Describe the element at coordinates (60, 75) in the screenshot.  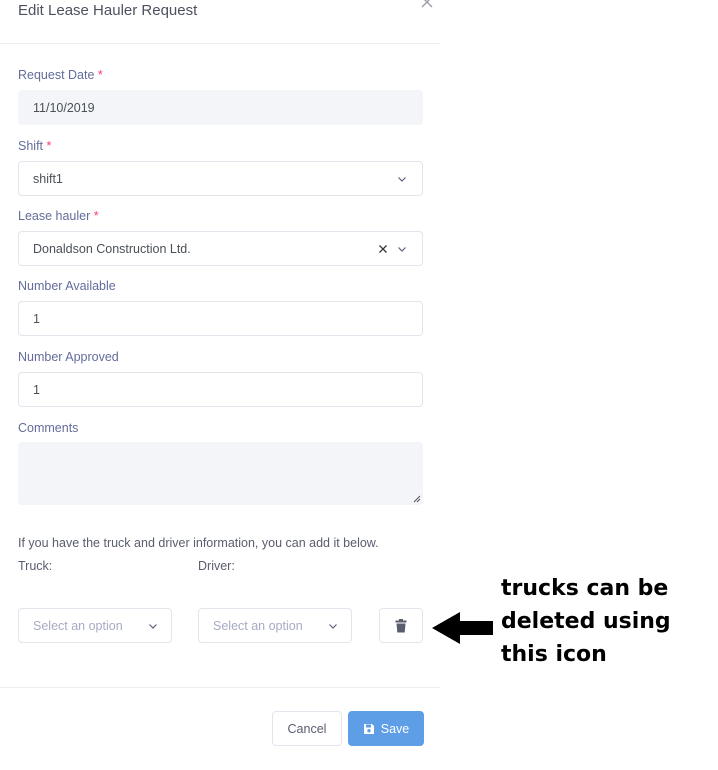
I see `request-date-label: Request Date *` at that location.